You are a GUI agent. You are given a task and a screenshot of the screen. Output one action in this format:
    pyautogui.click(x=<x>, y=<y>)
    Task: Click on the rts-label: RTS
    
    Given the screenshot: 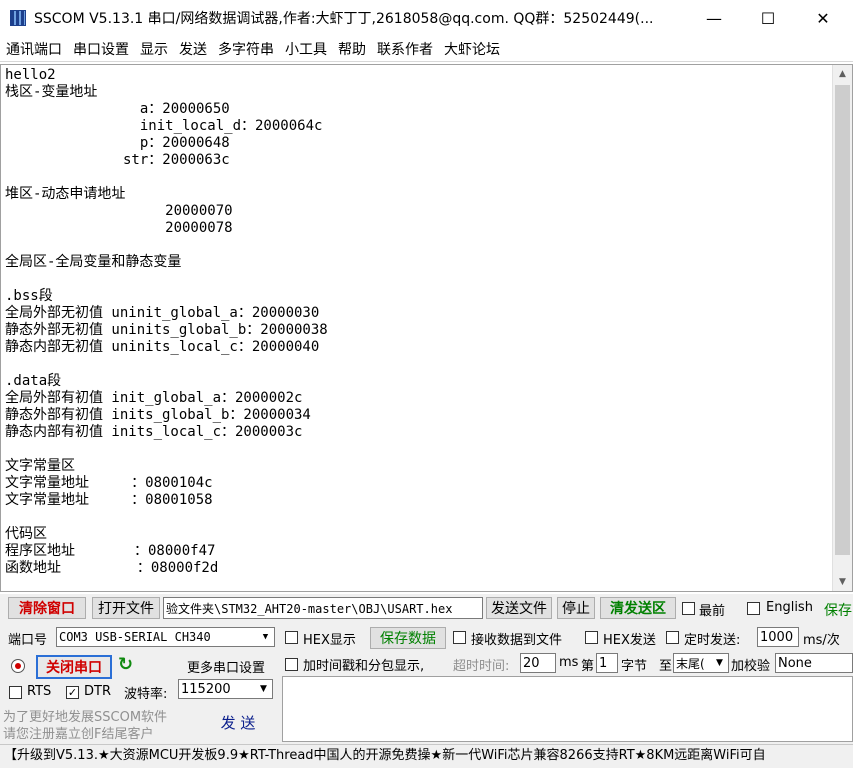 What is the action you would take?
    pyautogui.click(x=39, y=691)
    